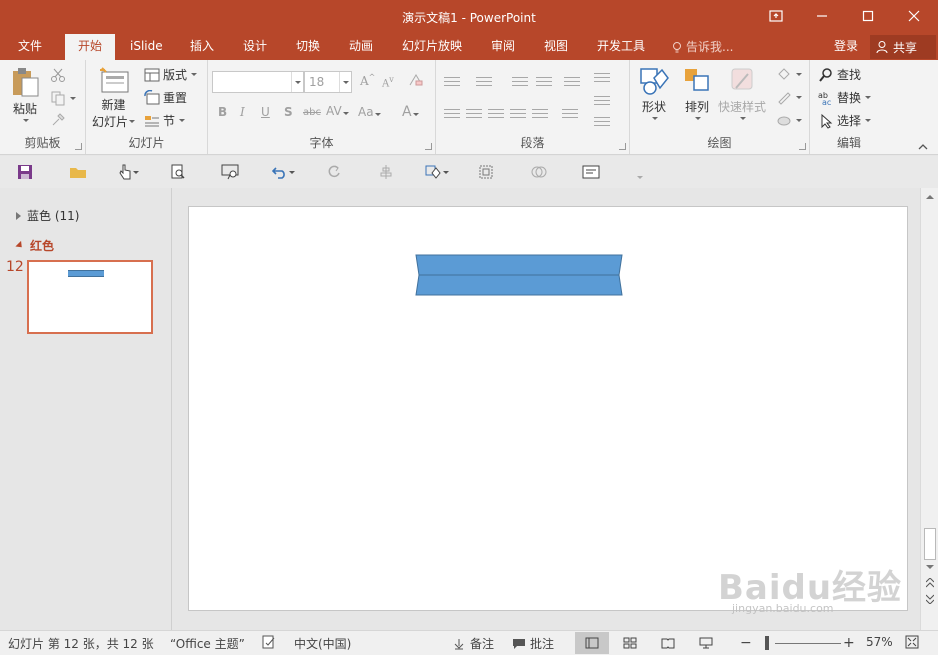 The image size is (938, 655). I want to click on italic-button: I, so click(242, 112).